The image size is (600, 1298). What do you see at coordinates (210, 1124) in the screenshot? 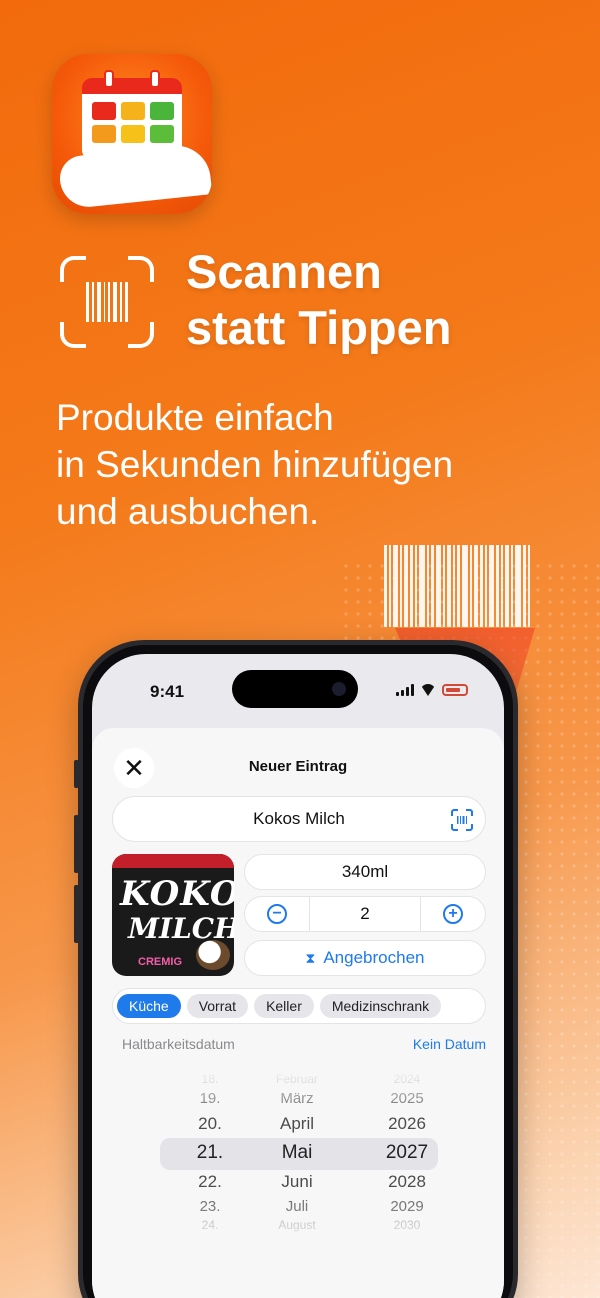
I see `picker-day-option: 20.` at bounding box center [210, 1124].